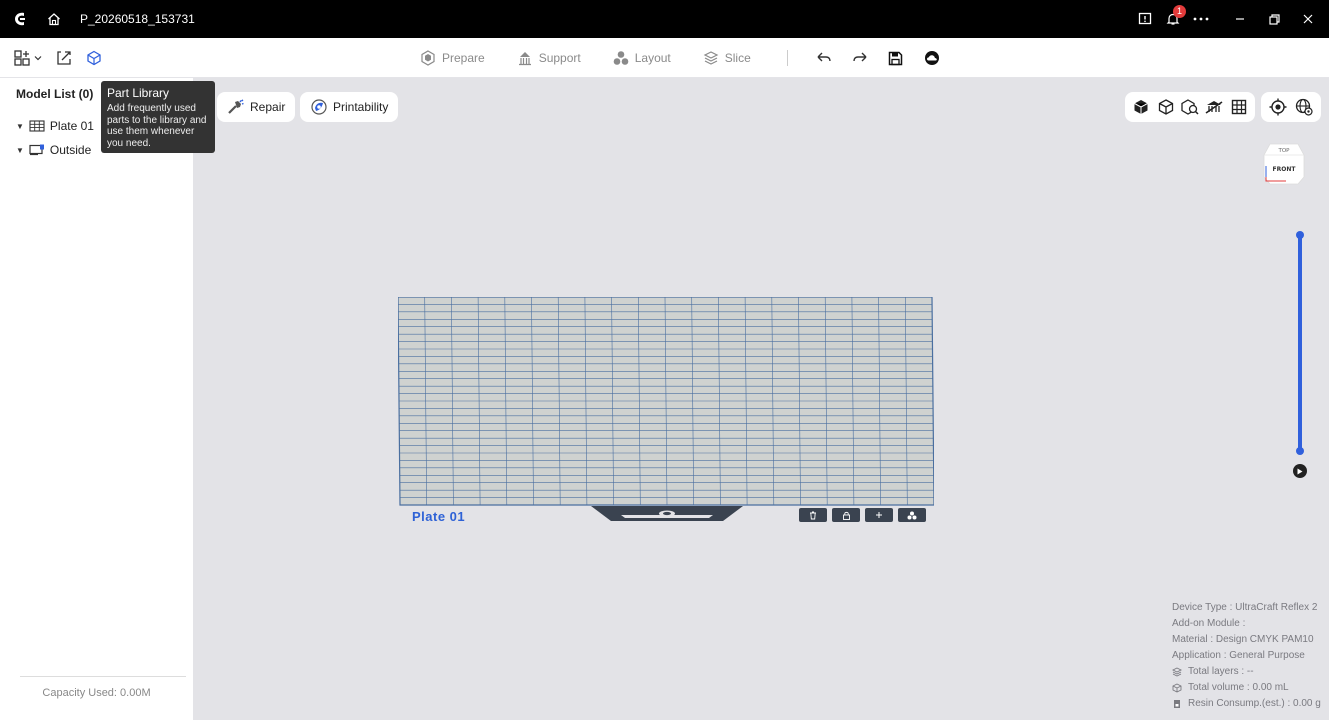 The width and height of the screenshot is (1329, 720). What do you see at coordinates (1291, 107) in the screenshot?
I see `camera-toolbar` at bounding box center [1291, 107].